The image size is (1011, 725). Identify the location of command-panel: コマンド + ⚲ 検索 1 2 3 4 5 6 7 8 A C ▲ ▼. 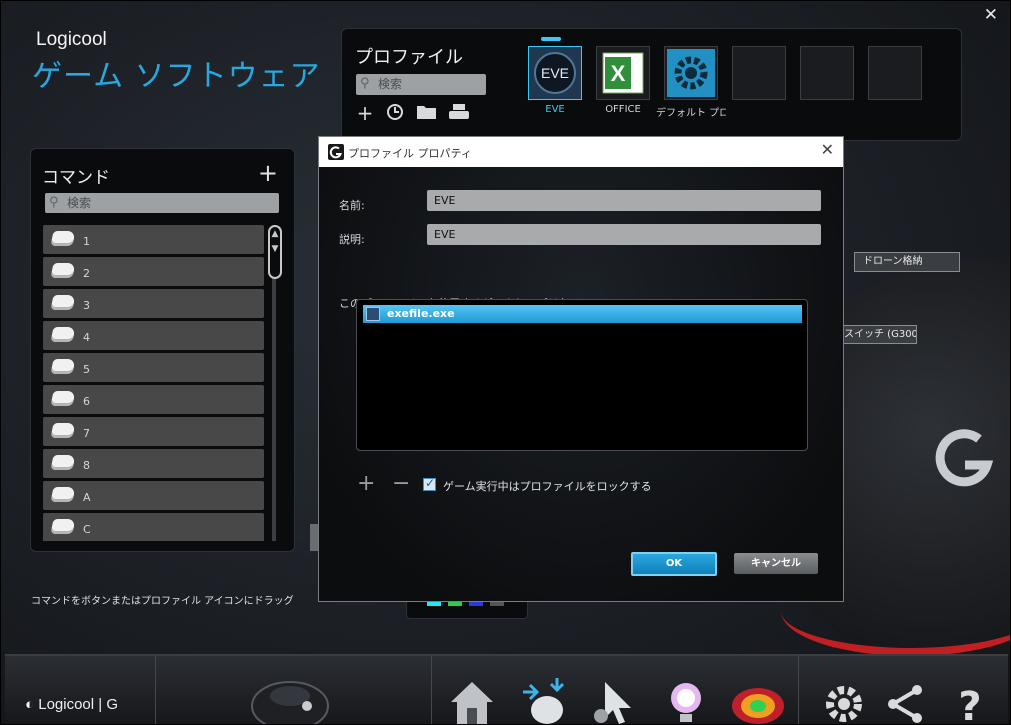
(162, 350).